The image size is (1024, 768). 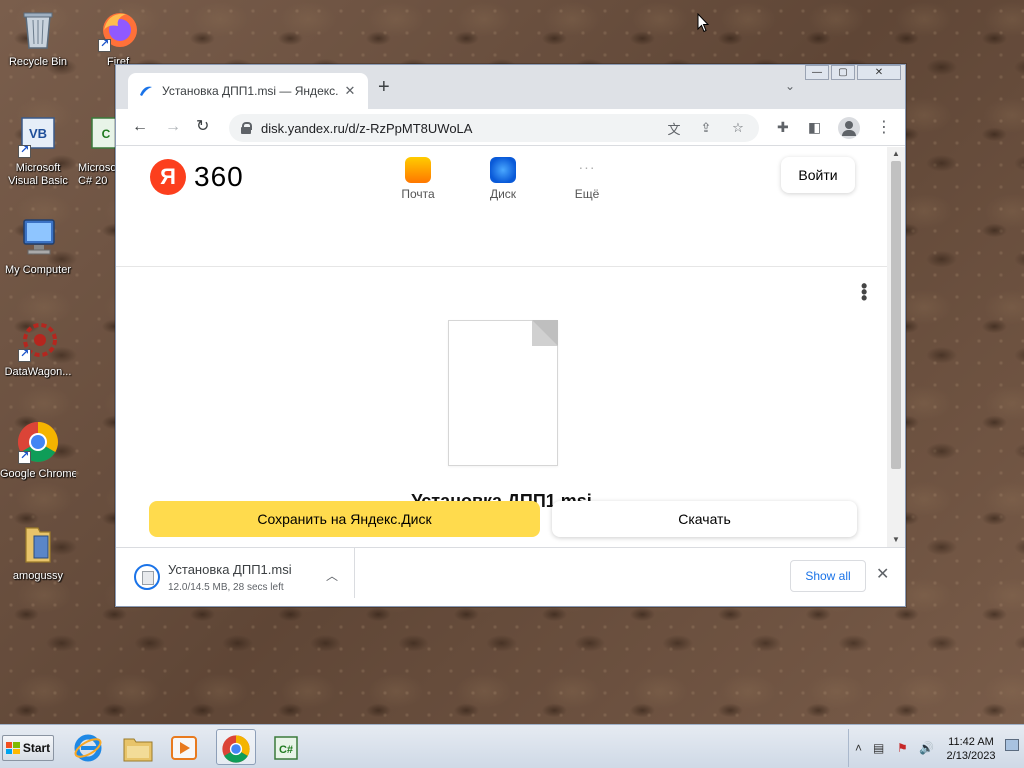 I want to click on computer-icon, so click(x=38, y=238).